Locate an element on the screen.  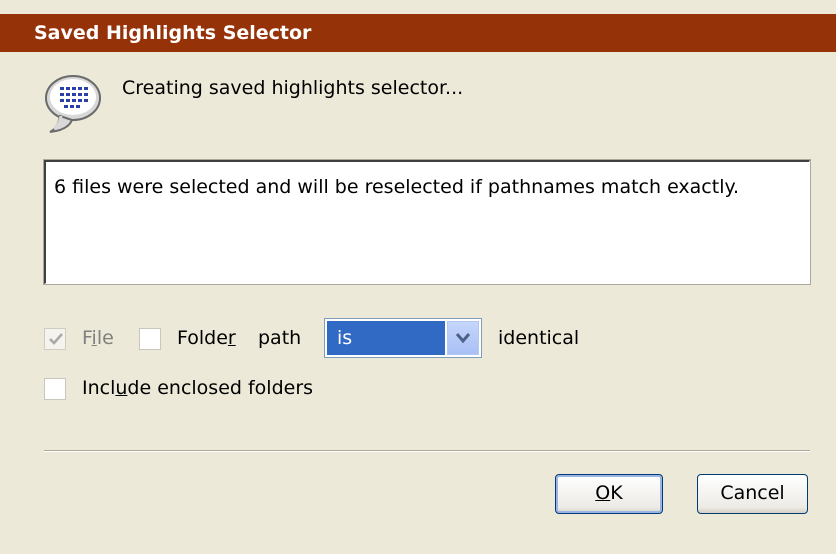
folder-checkbox is located at coordinates (150, 339).